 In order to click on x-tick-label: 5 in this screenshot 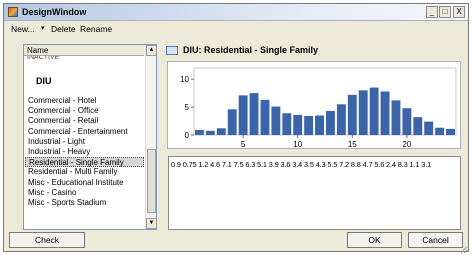, I will do `click(243, 144)`.